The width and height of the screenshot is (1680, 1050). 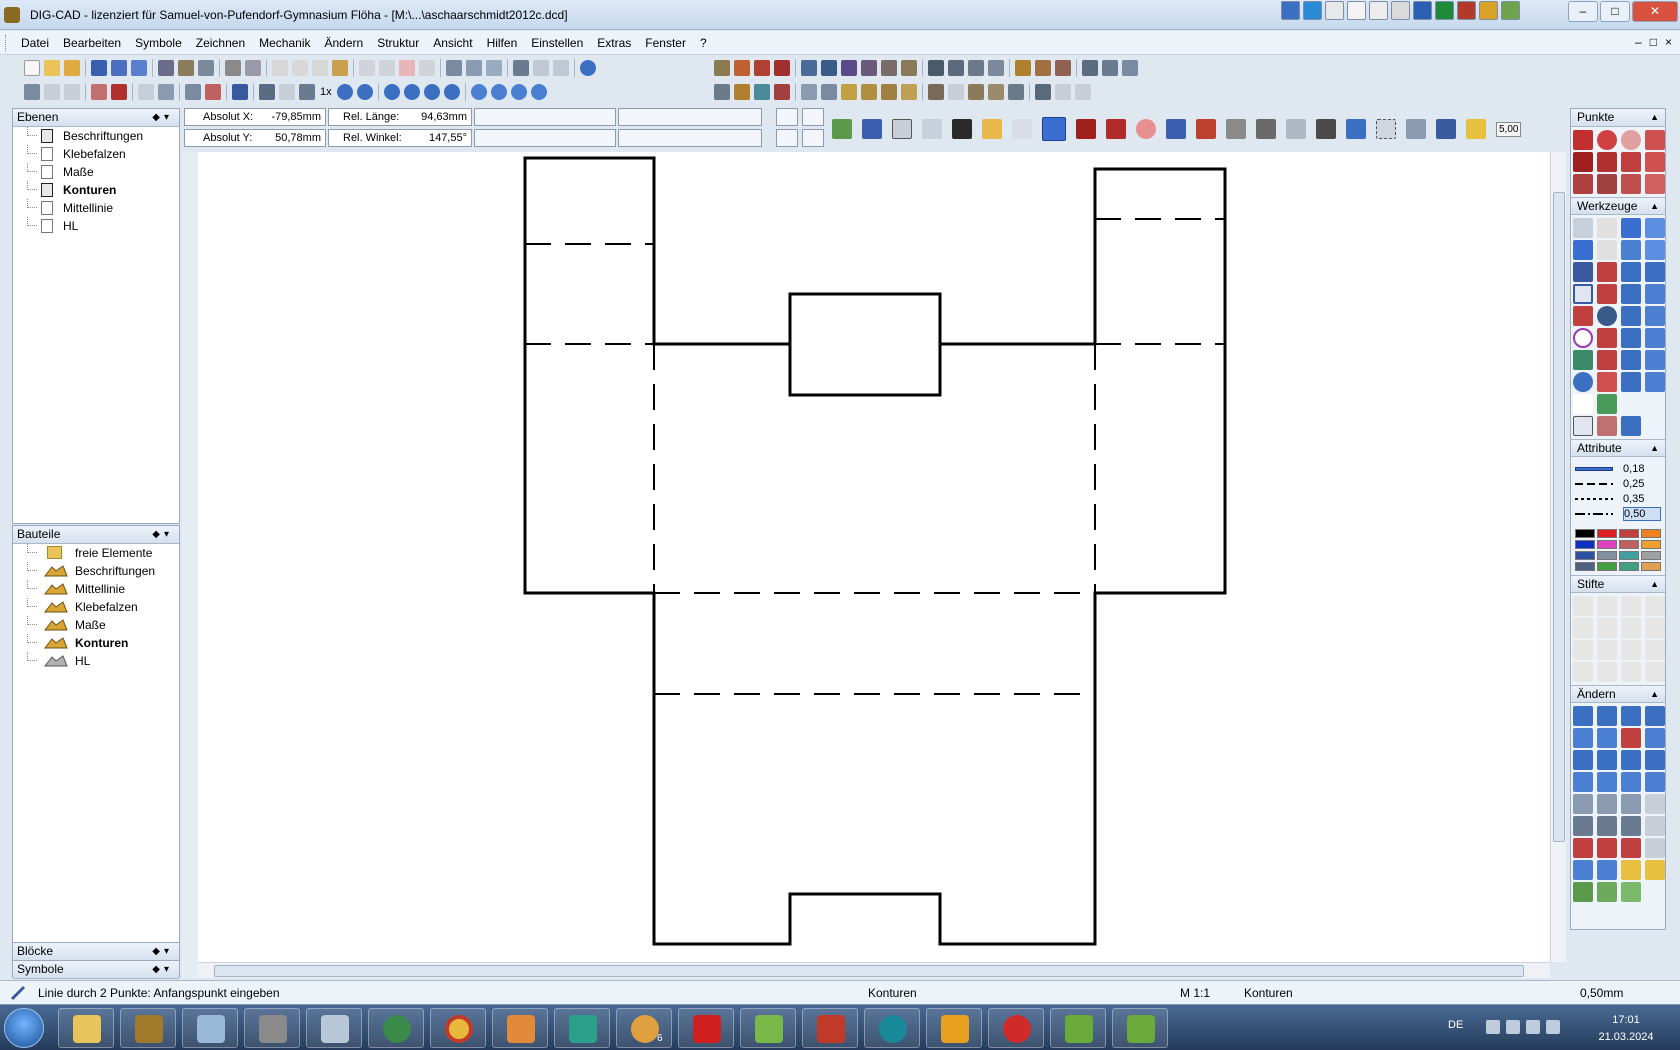 What do you see at coordinates (494, 68) in the screenshot?
I see `snap-point-icon` at bounding box center [494, 68].